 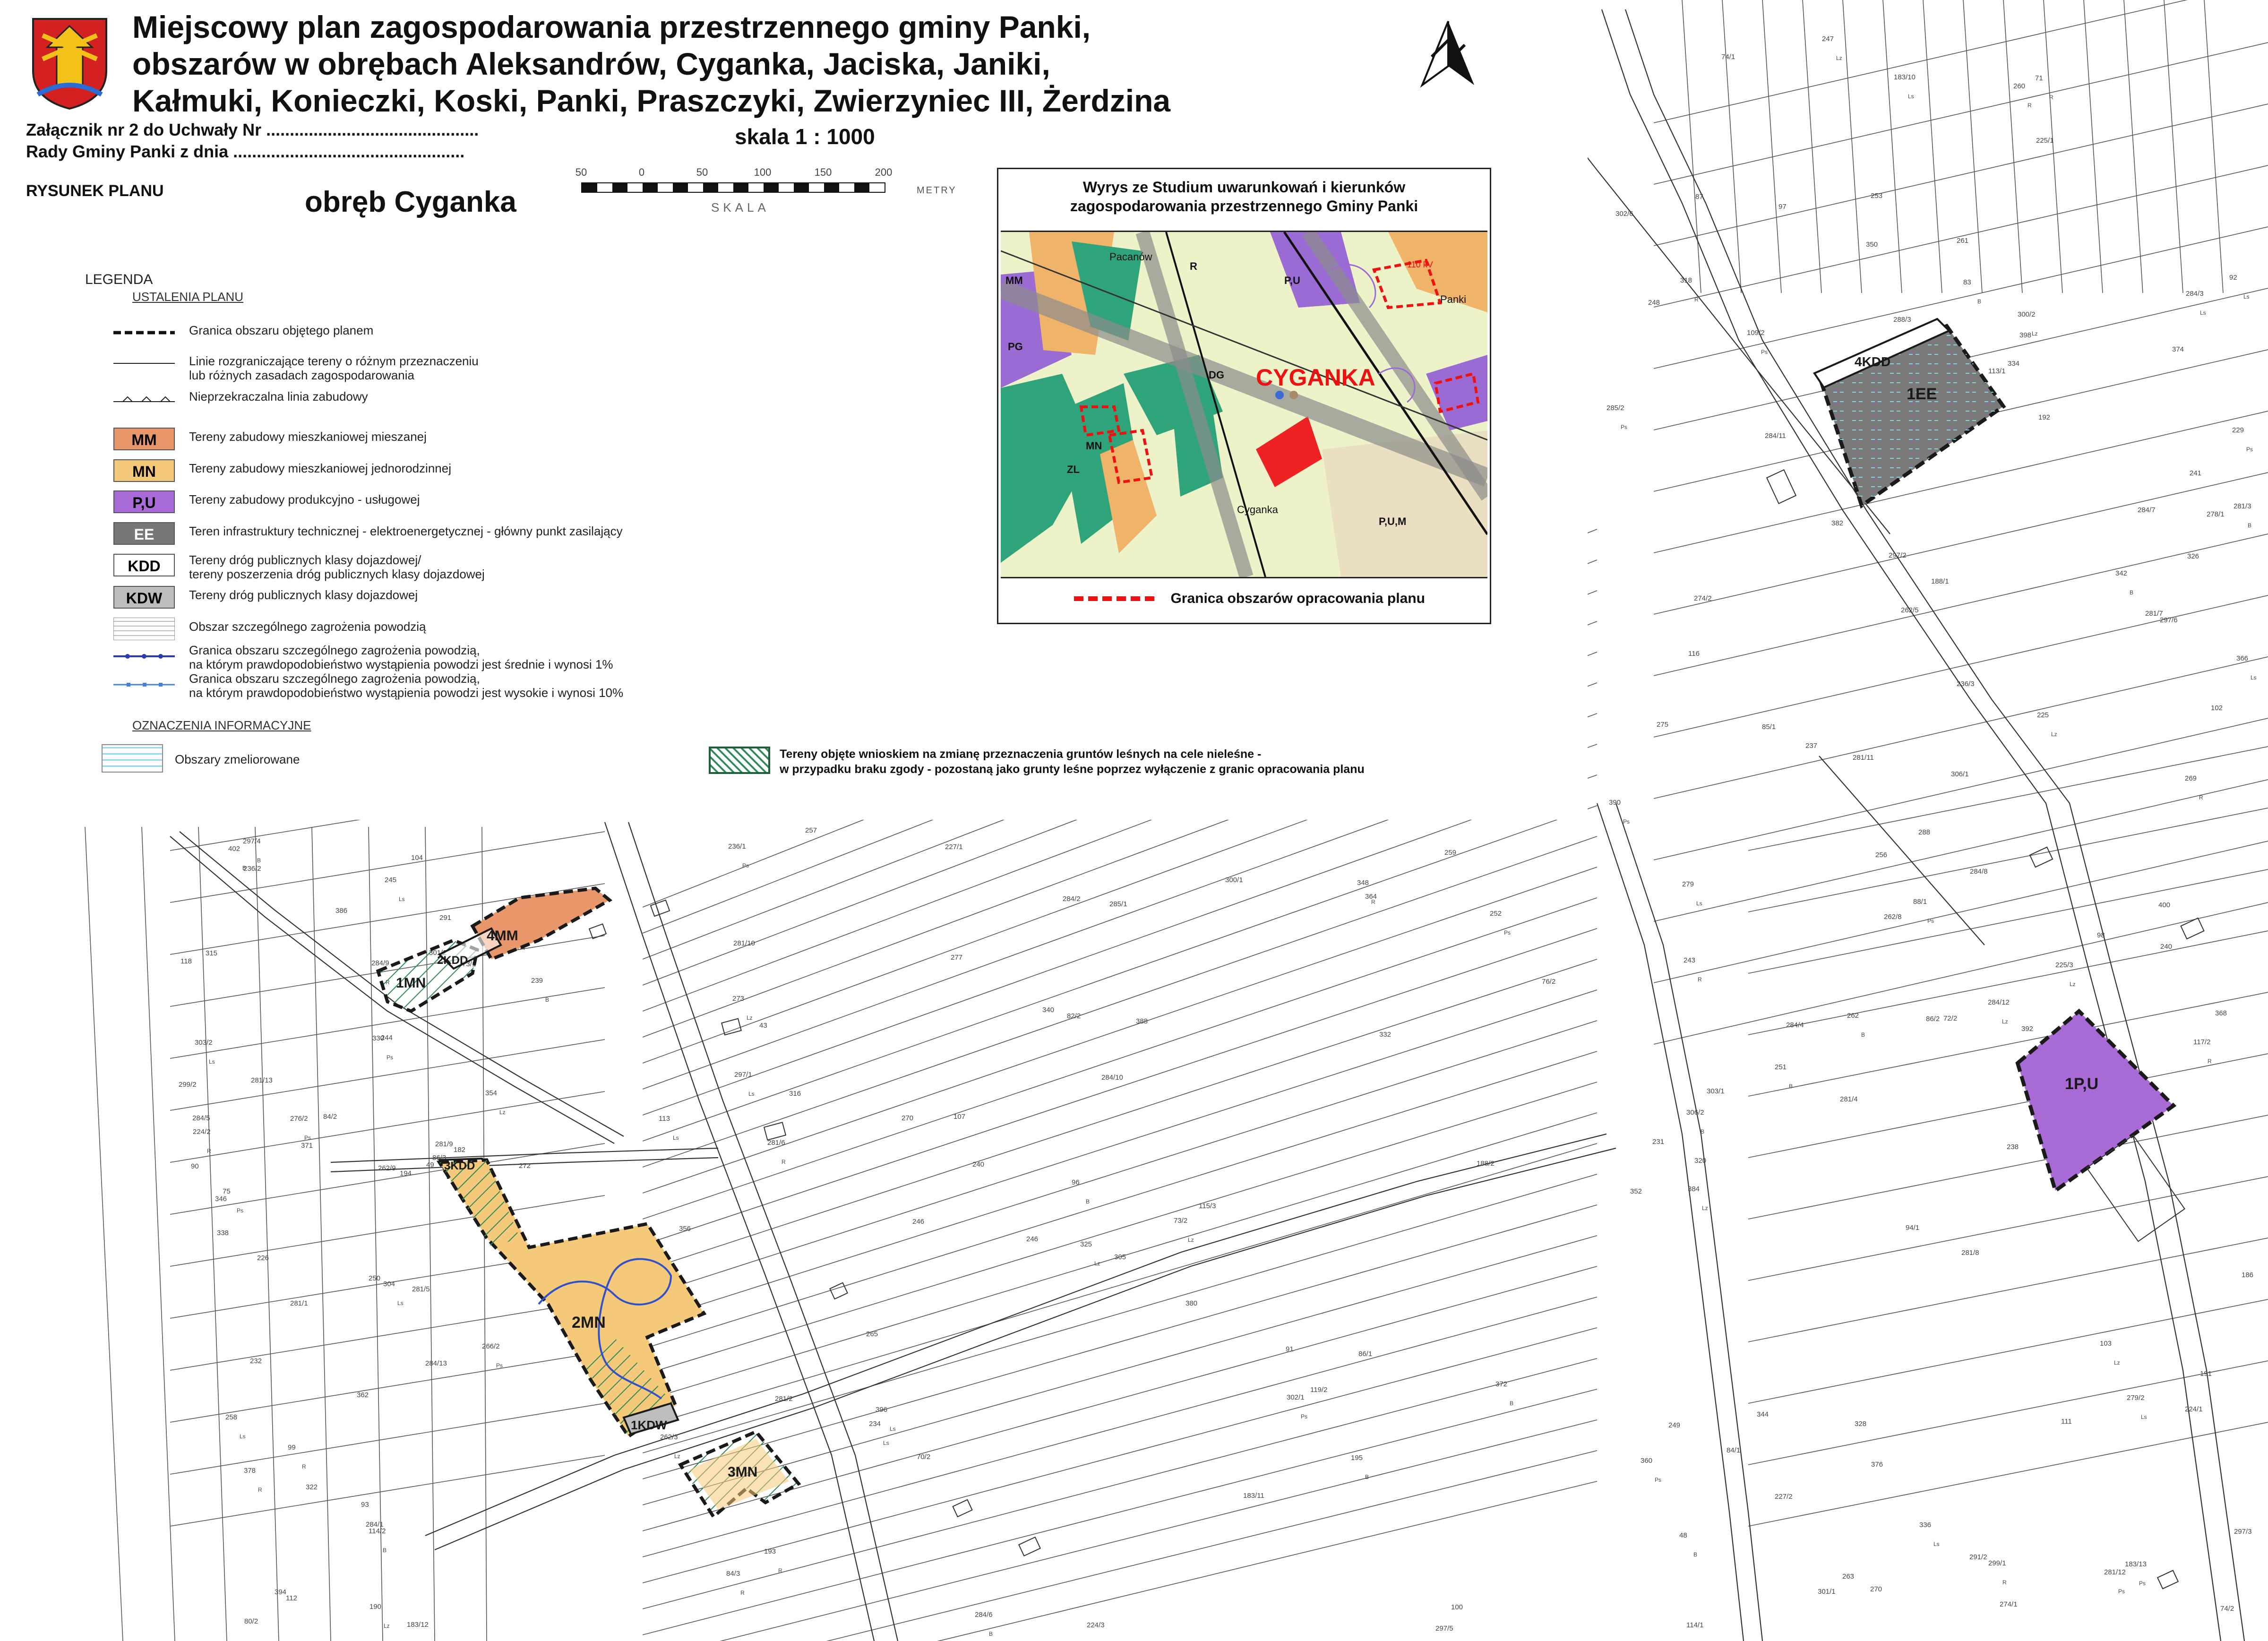 What do you see at coordinates (1120, 1257) in the screenshot?
I see `parcel-number: 305` at bounding box center [1120, 1257].